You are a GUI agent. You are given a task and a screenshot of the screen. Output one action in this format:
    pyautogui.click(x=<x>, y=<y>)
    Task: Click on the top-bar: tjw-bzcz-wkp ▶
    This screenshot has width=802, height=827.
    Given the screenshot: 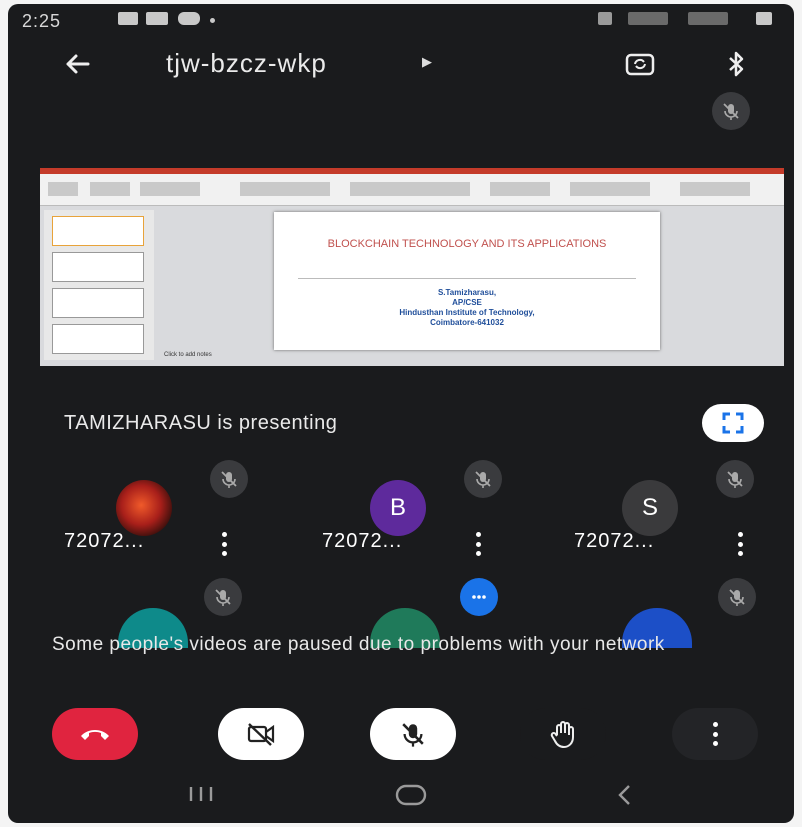 What is the action you would take?
    pyautogui.click(x=401, y=64)
    